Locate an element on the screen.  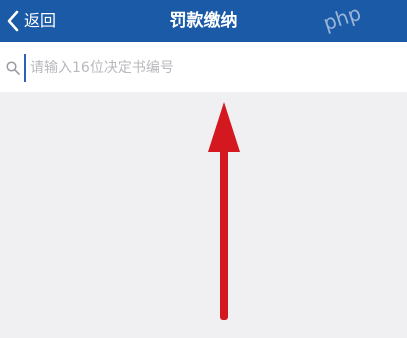
back-button: 返回 is located at coordinates (36, 21).